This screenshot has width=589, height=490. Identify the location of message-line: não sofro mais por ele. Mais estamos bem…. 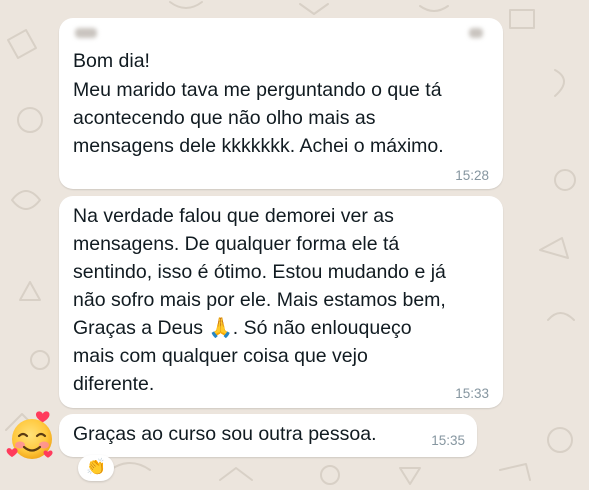
(259, 300).